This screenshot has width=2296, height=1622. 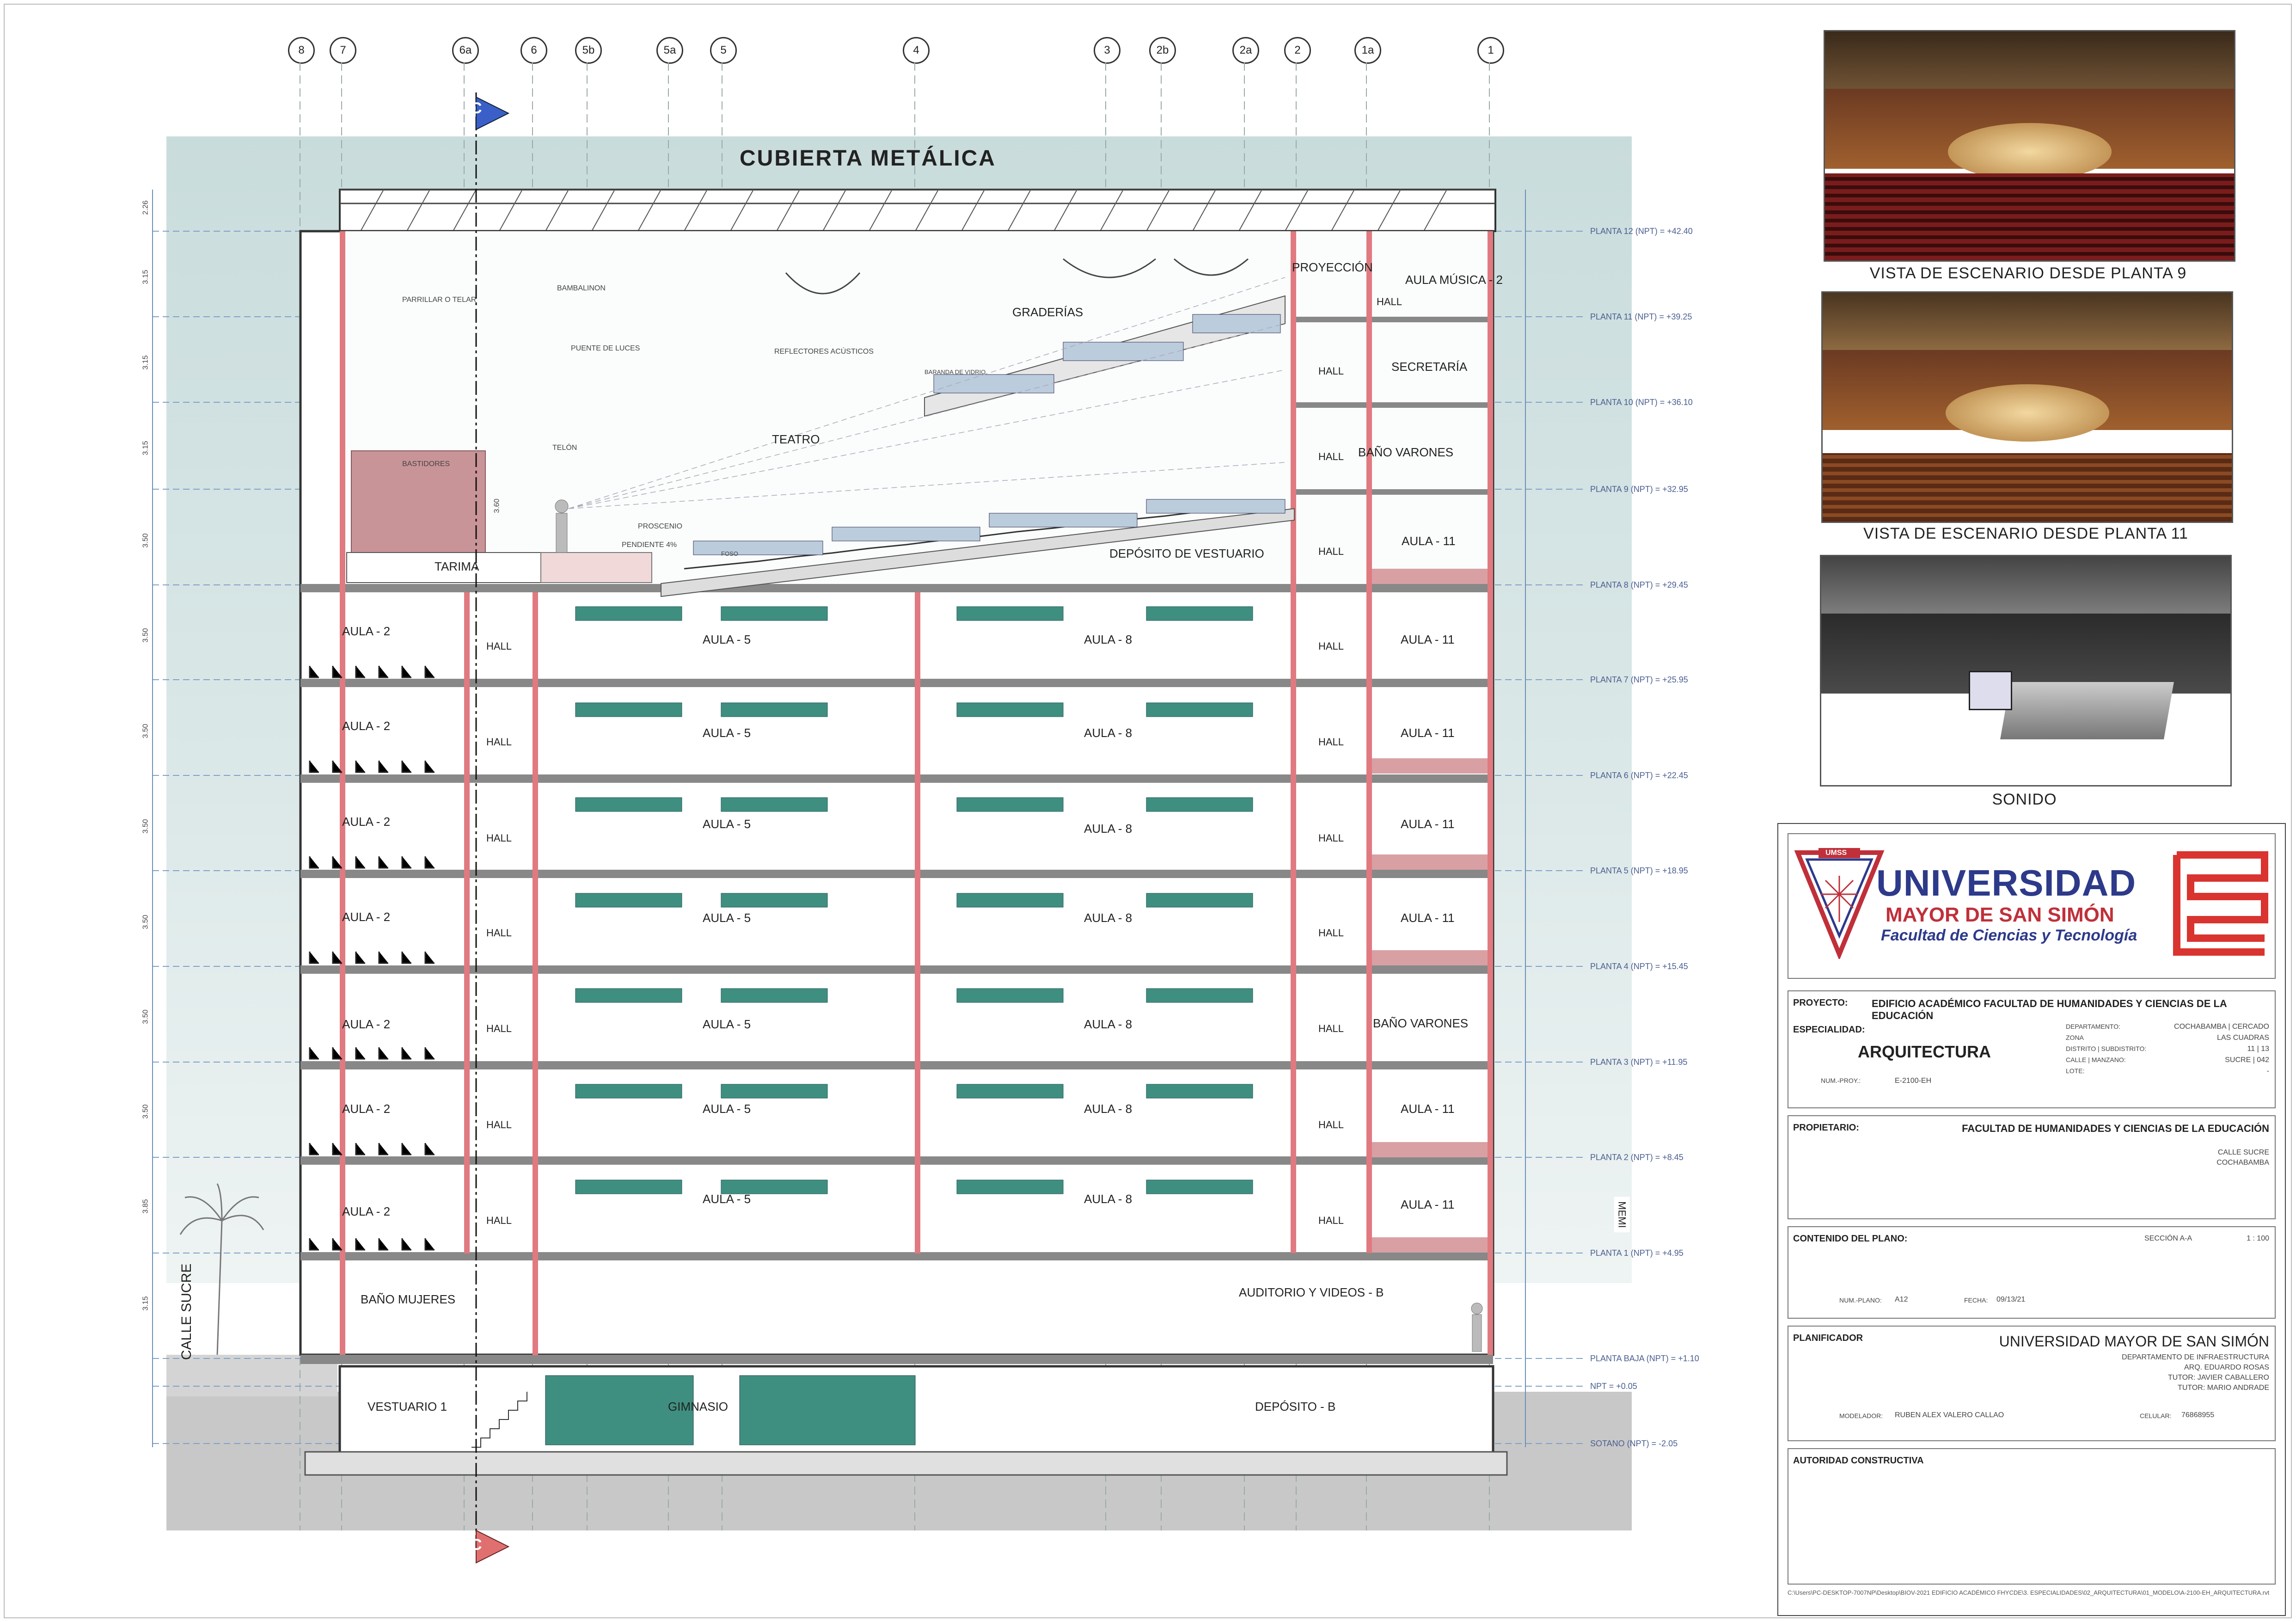 I want to click on lote-label: LOTE:, so click(x=2075, y=1071).